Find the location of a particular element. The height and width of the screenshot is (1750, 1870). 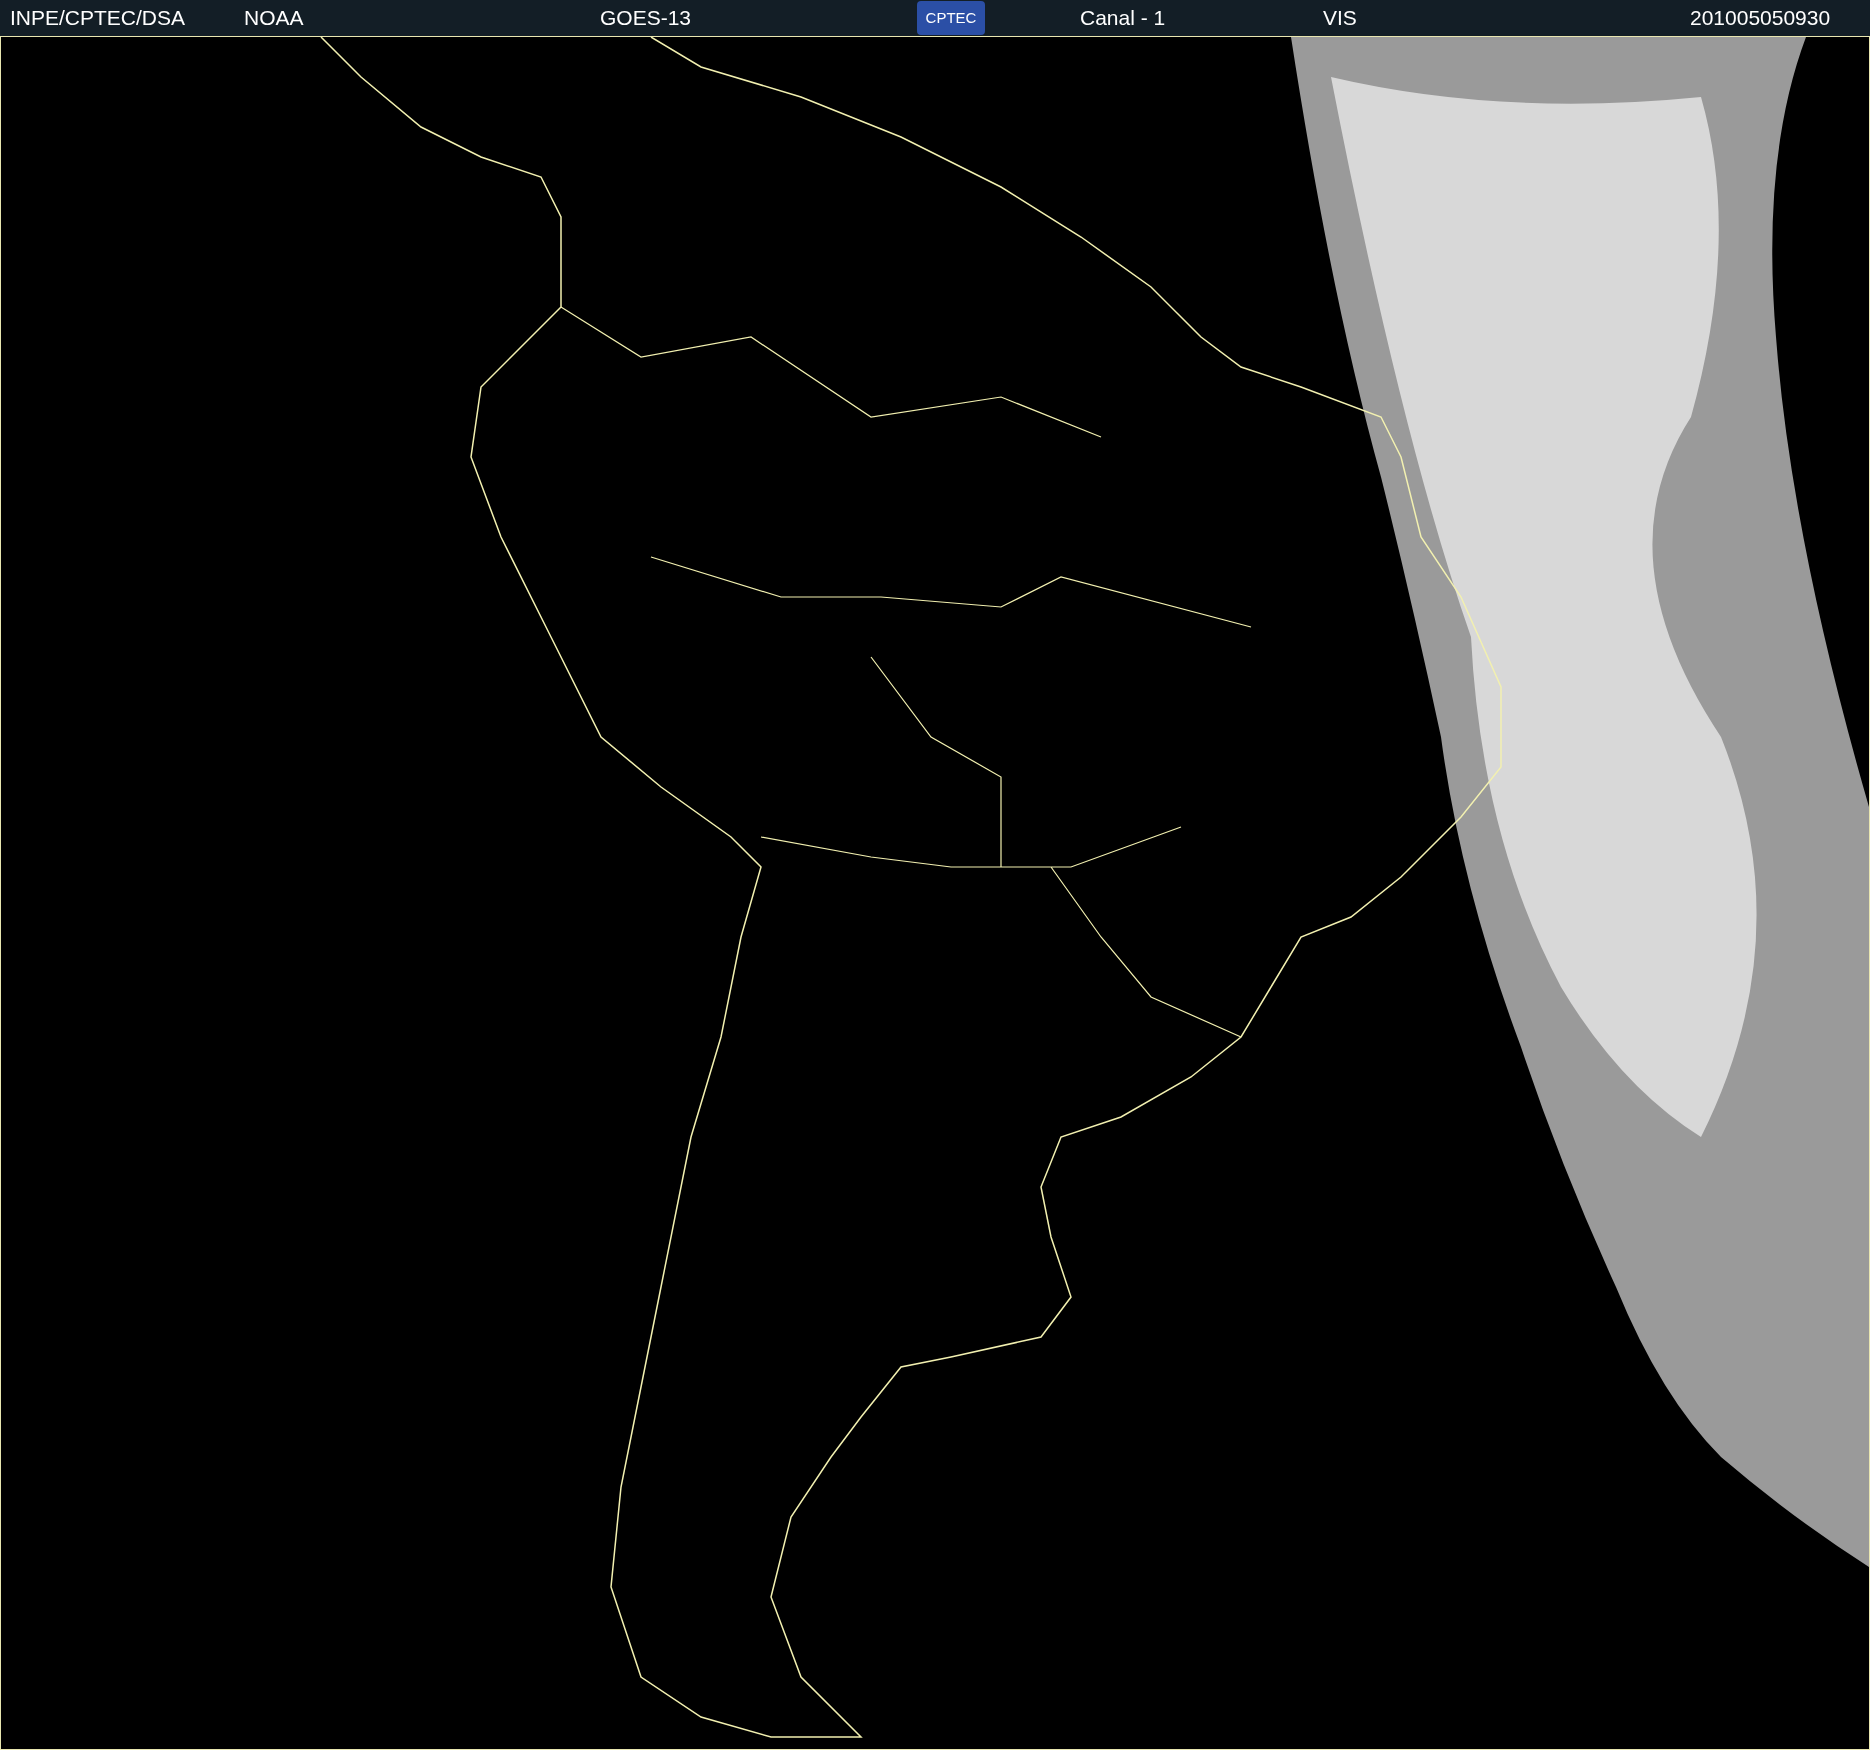

header-label: INPE/CPTEC/DSA is located at coordinates (98, 18).